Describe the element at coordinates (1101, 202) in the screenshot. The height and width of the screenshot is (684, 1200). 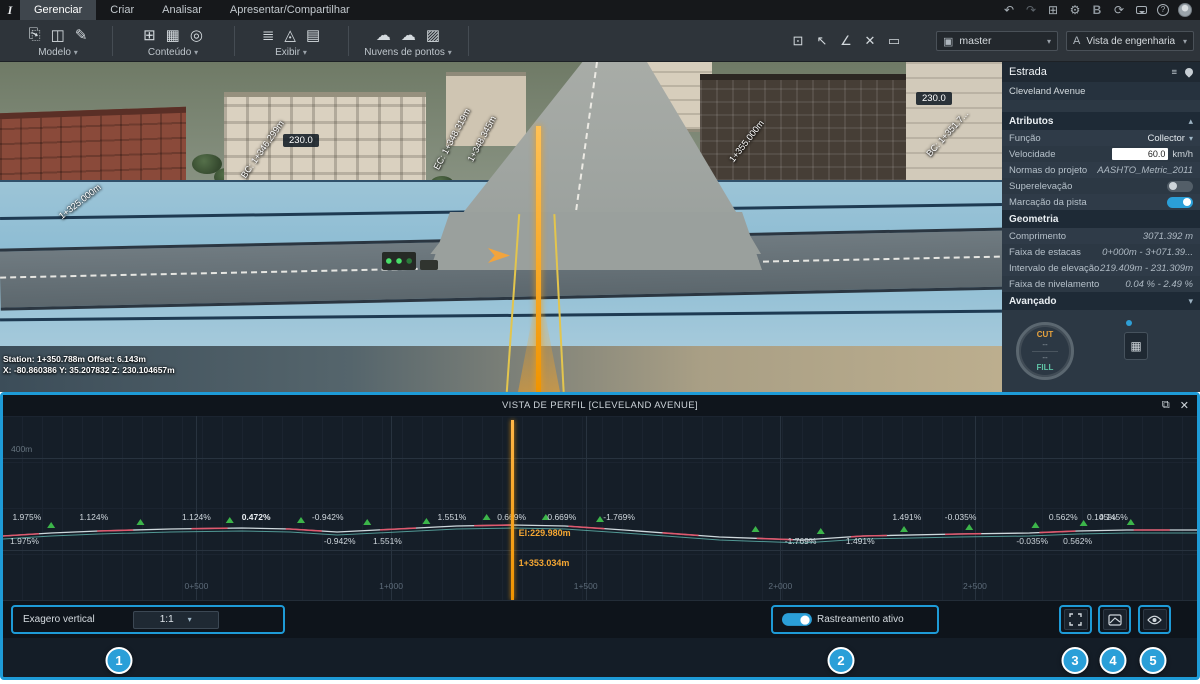
I see `property-row: Marcação da pista` at that location.